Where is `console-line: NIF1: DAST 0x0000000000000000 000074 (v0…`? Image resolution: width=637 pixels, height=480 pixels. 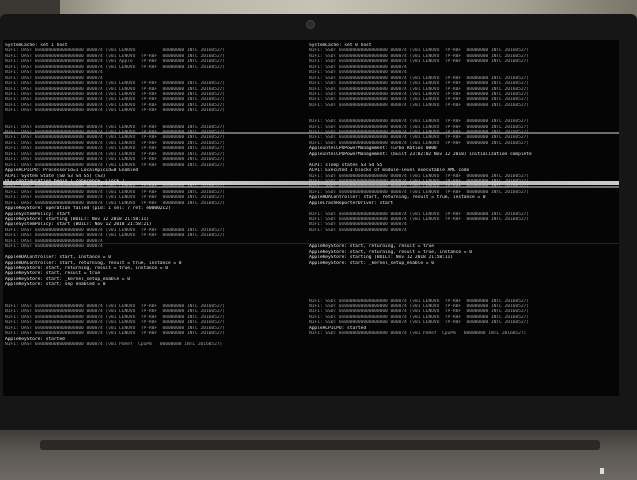
console-line: NIF1: DAST 0x0000000000000000 000074 (v0… is located at coordinates (114, 345).